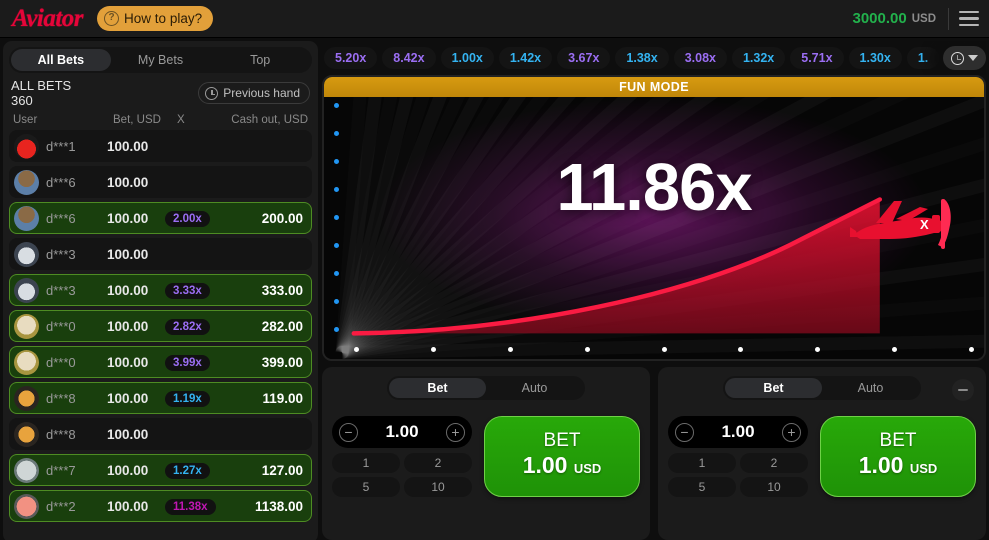  I want to click on row-multiplier-cell: 11.38x, so click(195, 506).